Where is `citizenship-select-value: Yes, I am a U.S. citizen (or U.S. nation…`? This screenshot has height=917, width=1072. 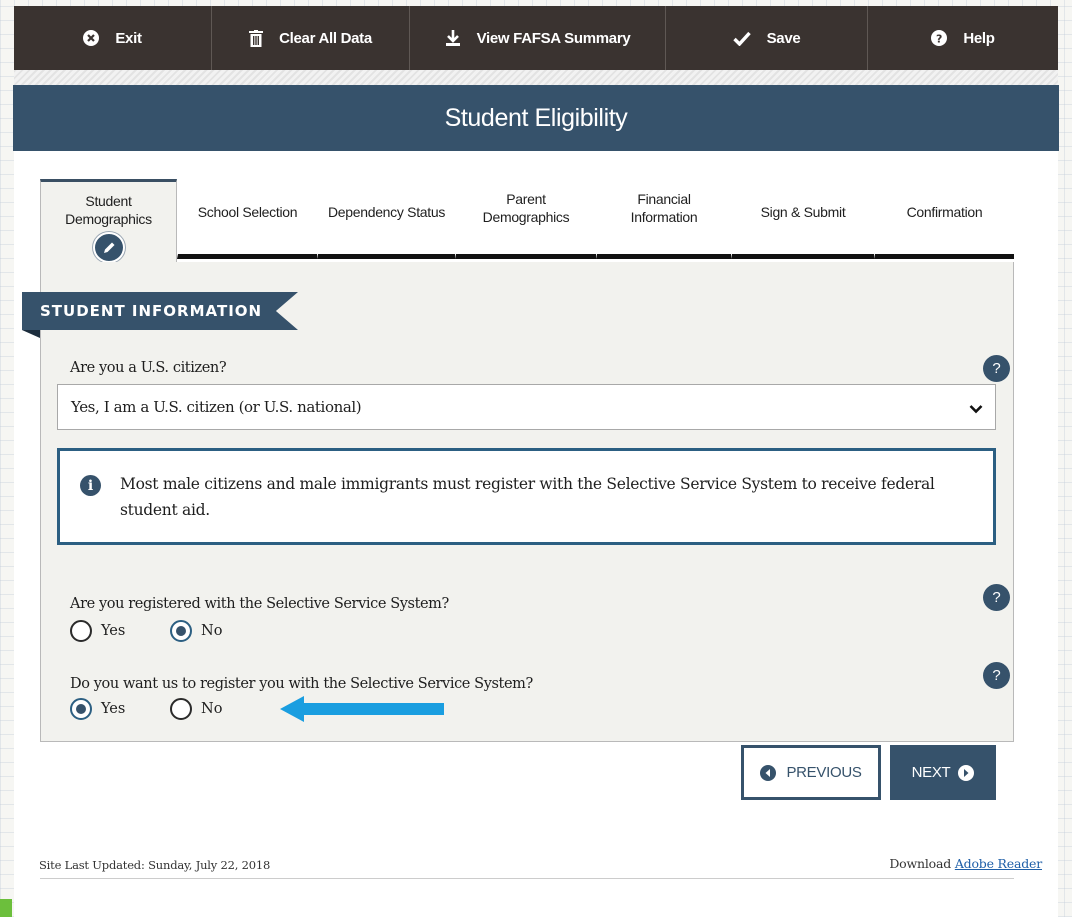 citizenship-select-value: Yes, I am a U.S. citizen (or U.S. nation… is located at coordinates (216, 407).